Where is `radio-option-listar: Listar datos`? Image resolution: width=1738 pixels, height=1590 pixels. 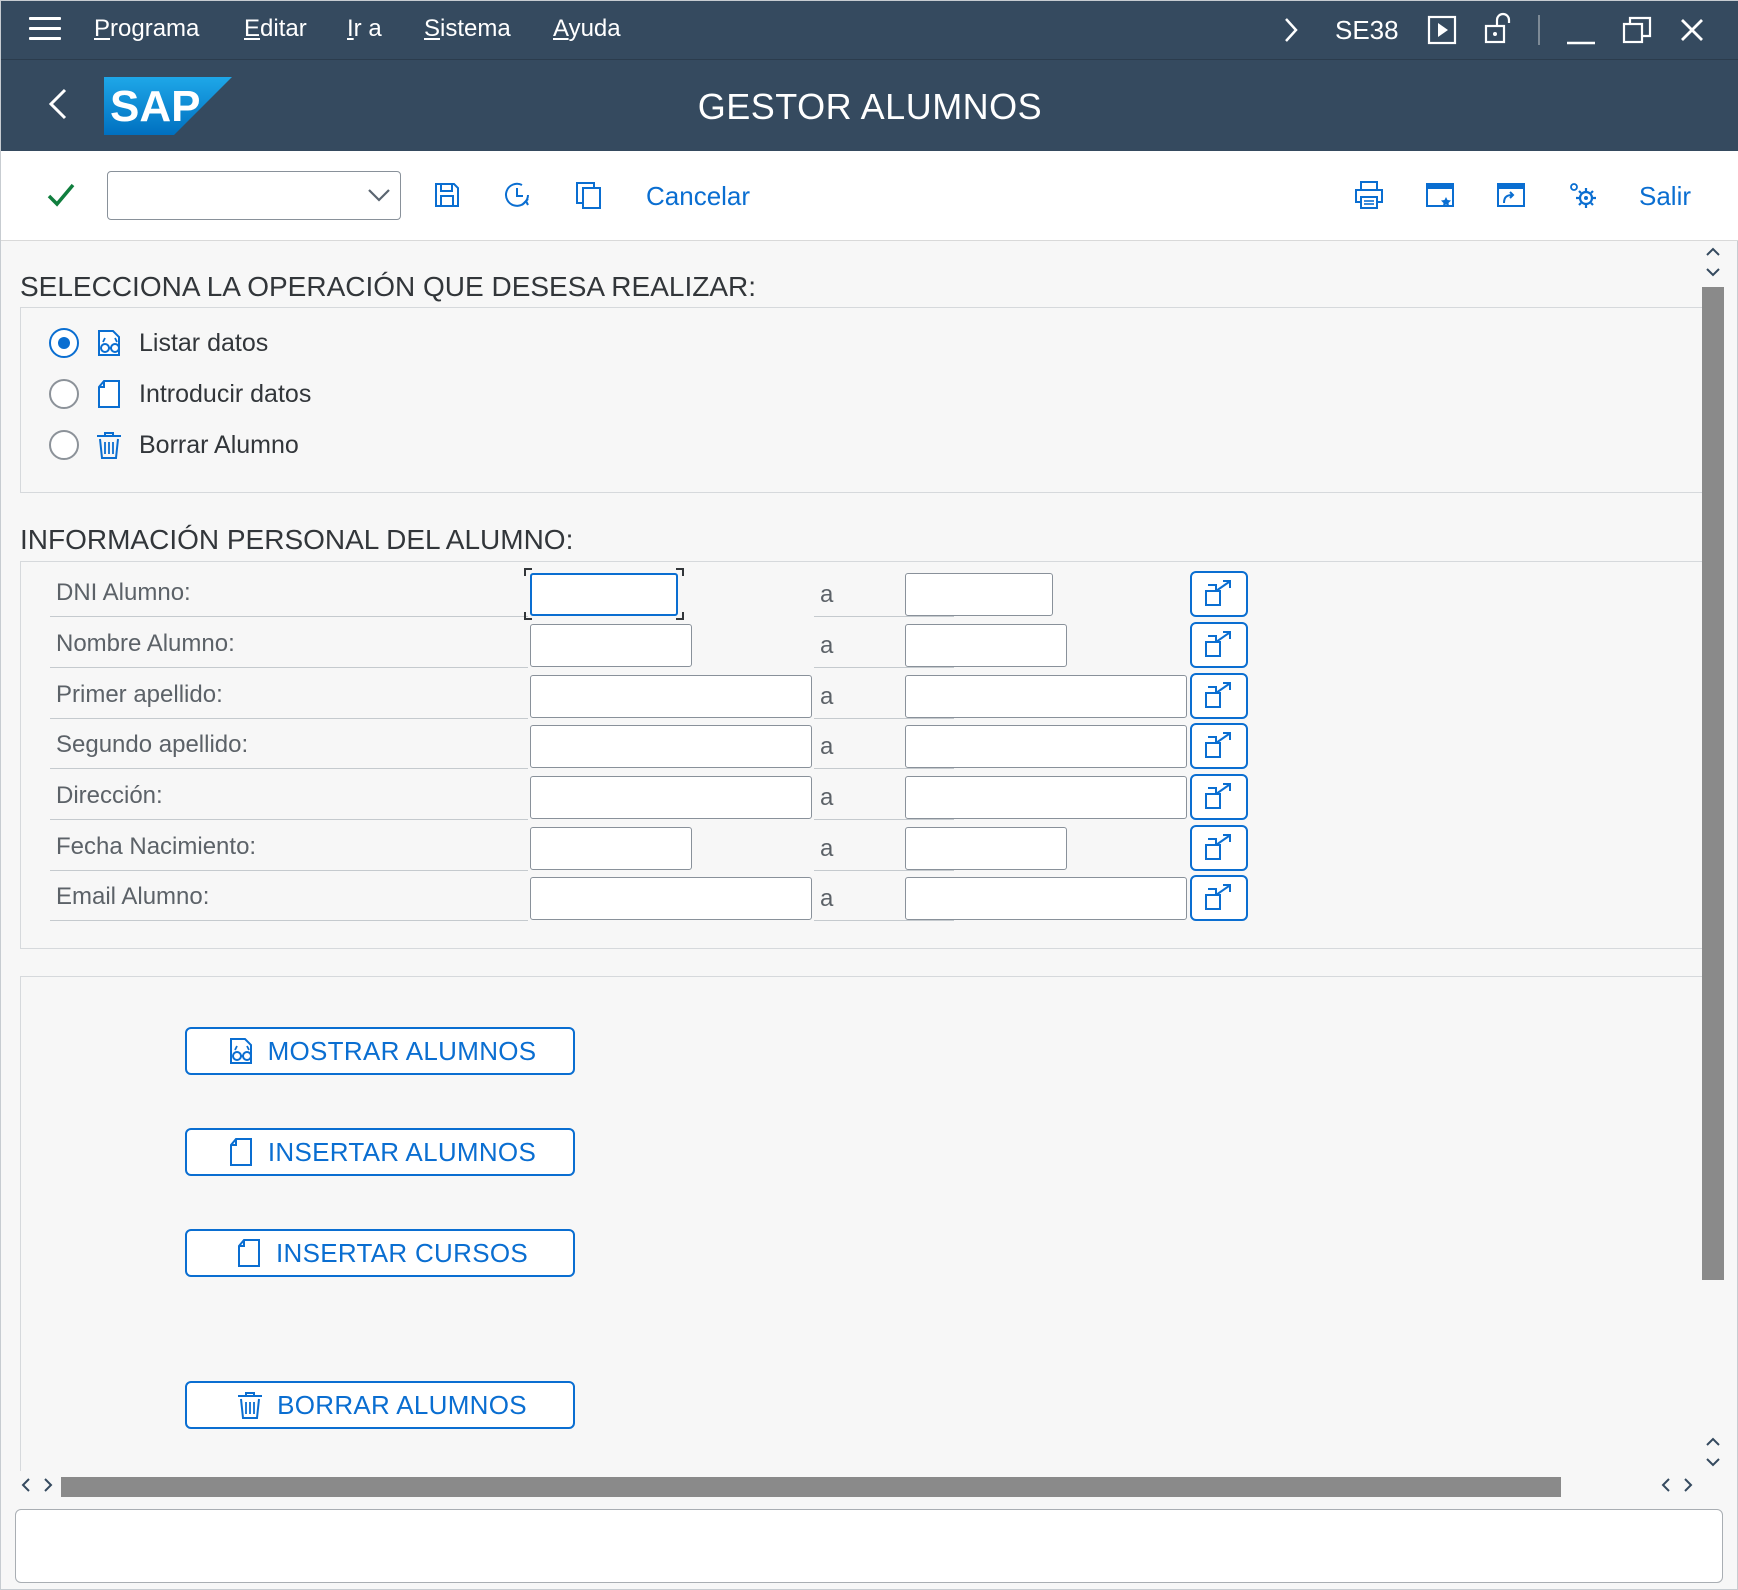
radio-option-listar: Listar datos is located at coordinates (158, 343).